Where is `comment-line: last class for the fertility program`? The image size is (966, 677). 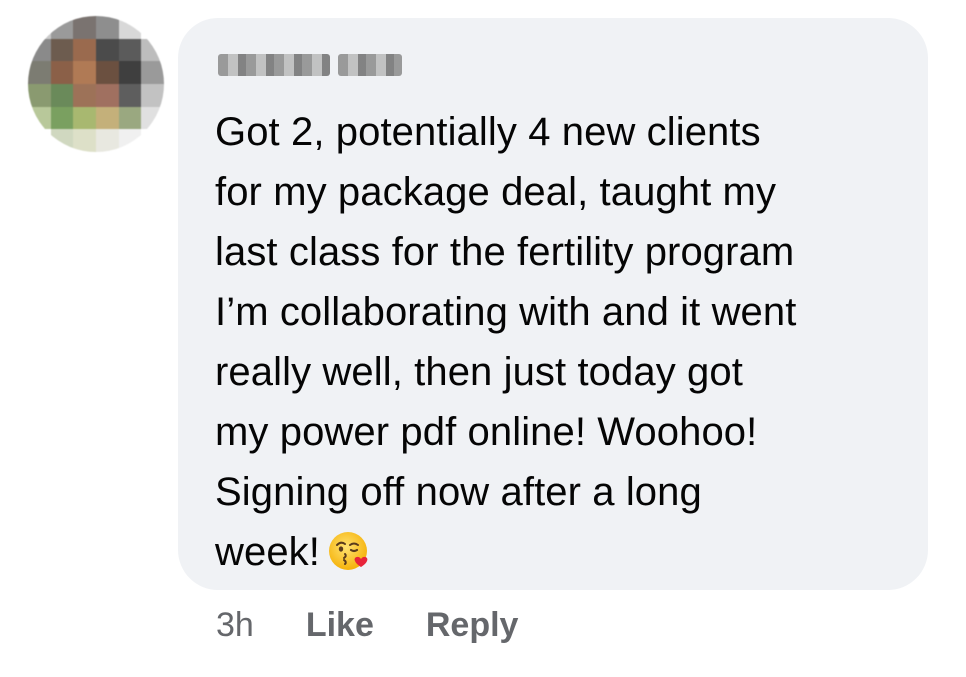
comment-line: last class for the fertility program is located at coordinates (505, 252).